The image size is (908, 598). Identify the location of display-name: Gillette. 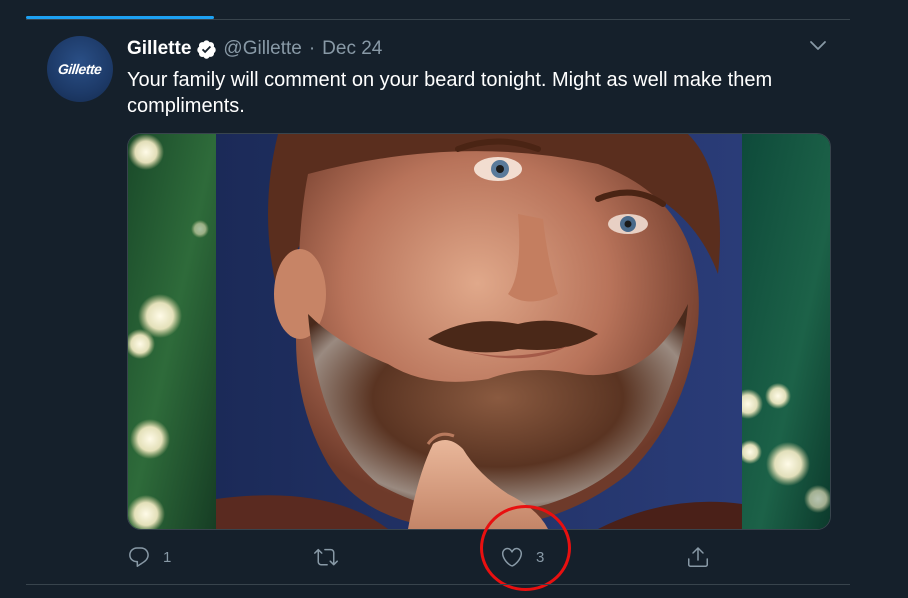
(159, 49).